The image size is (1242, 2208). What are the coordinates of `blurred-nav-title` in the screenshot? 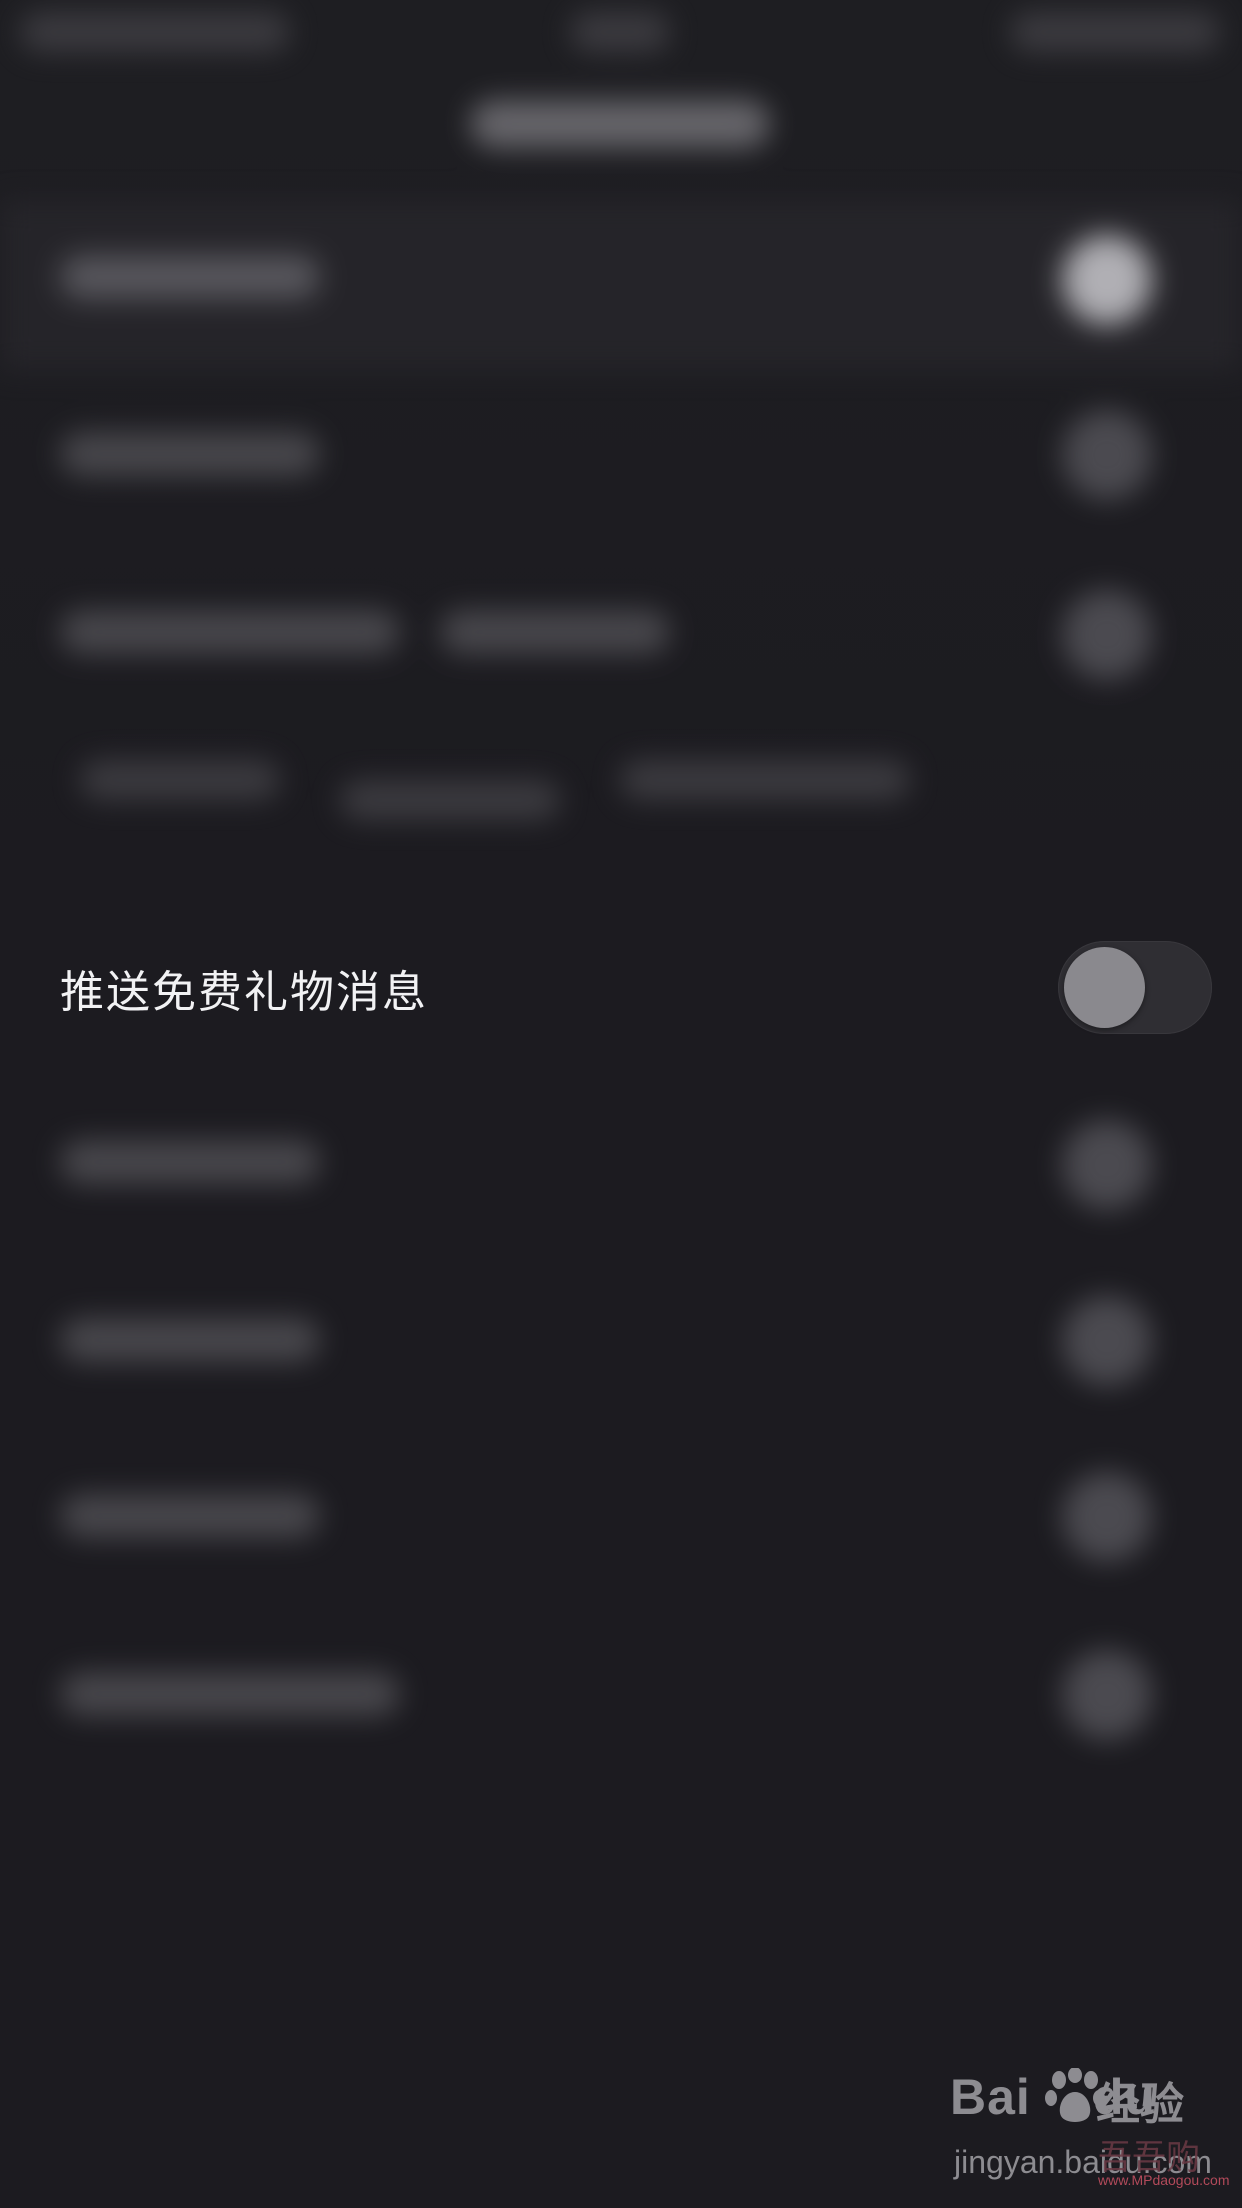 It's located at (620, 124).